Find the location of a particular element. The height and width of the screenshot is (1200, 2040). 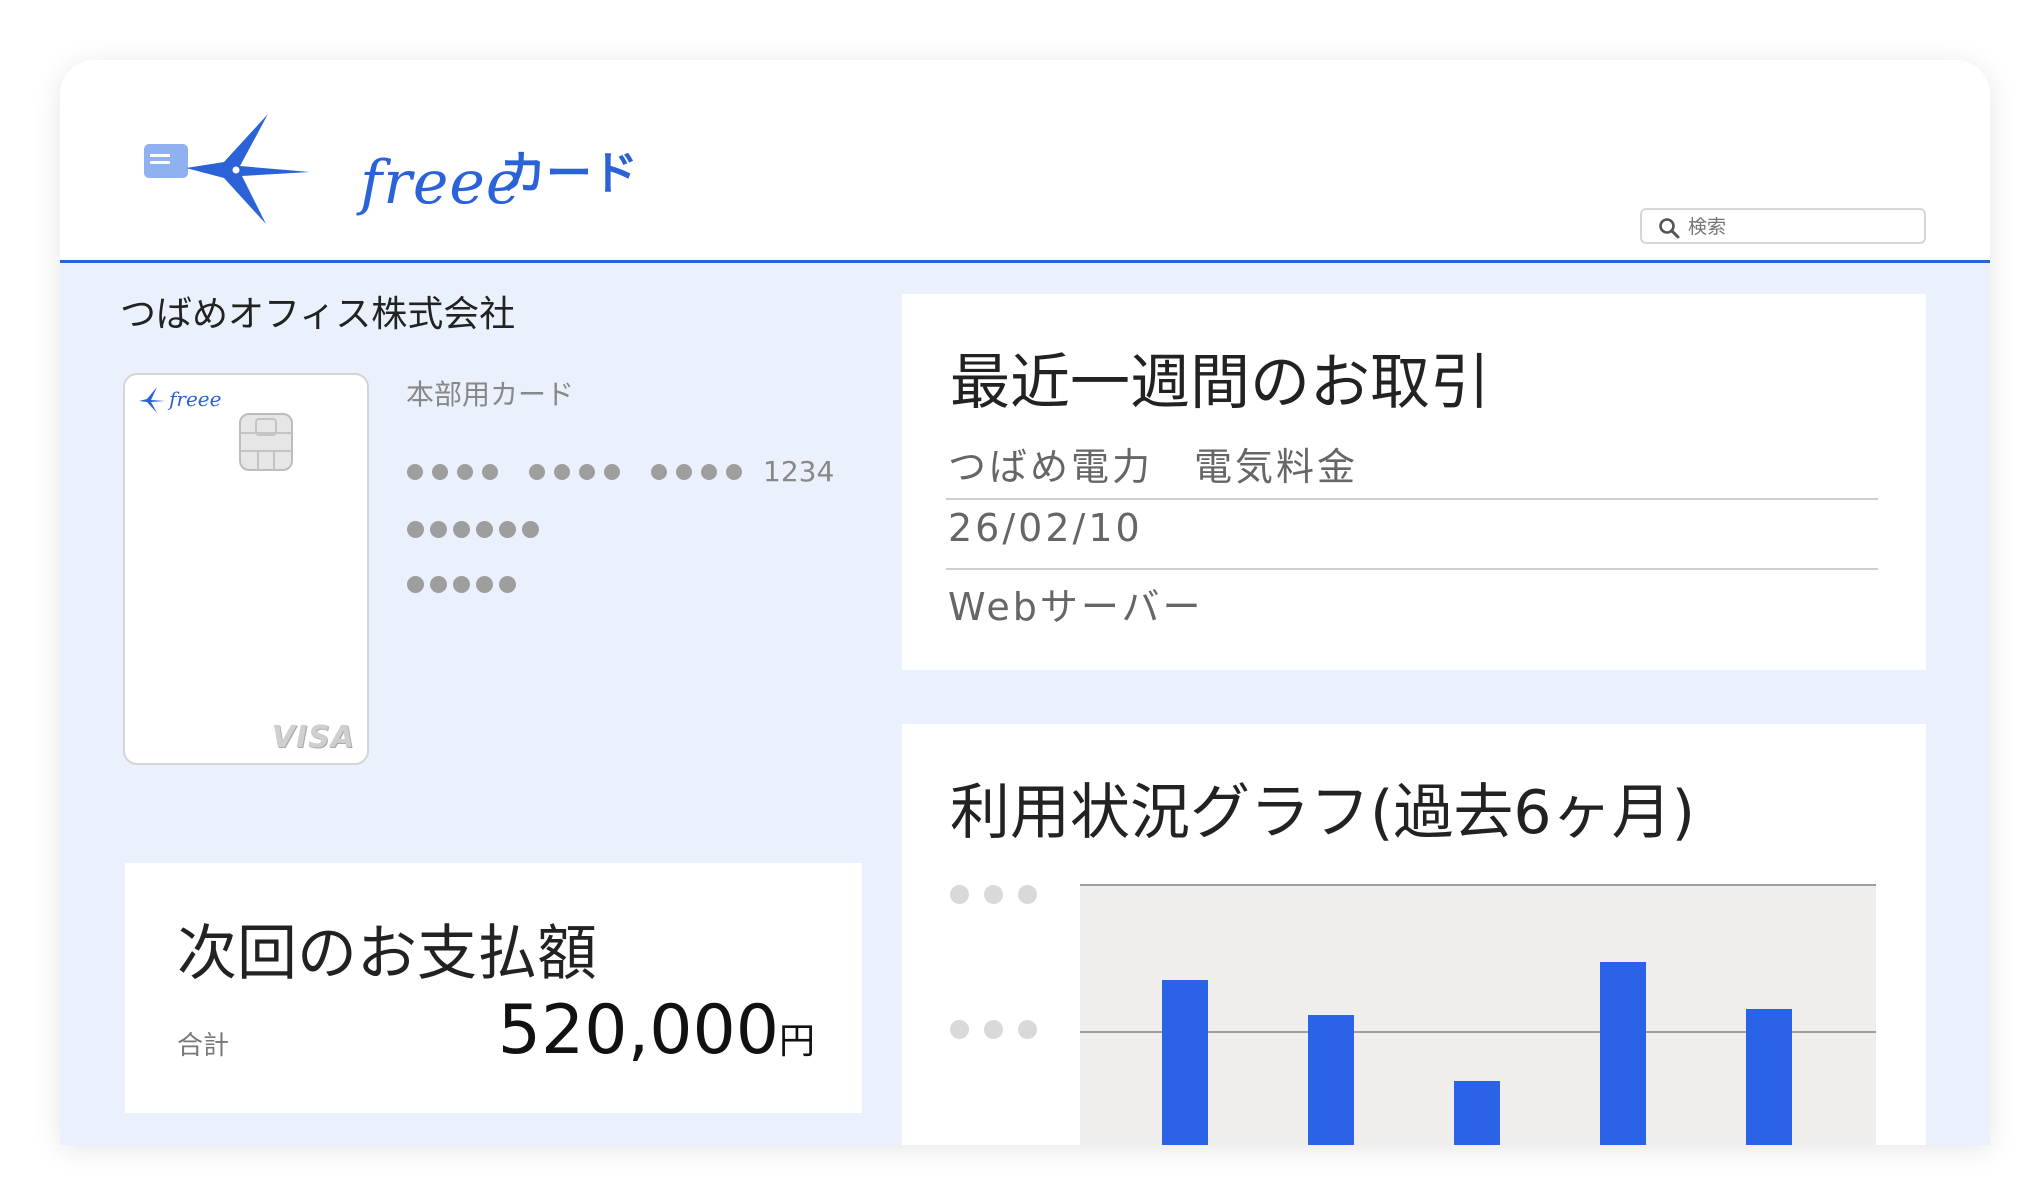

search-box is located at coordinates (1783, 226).